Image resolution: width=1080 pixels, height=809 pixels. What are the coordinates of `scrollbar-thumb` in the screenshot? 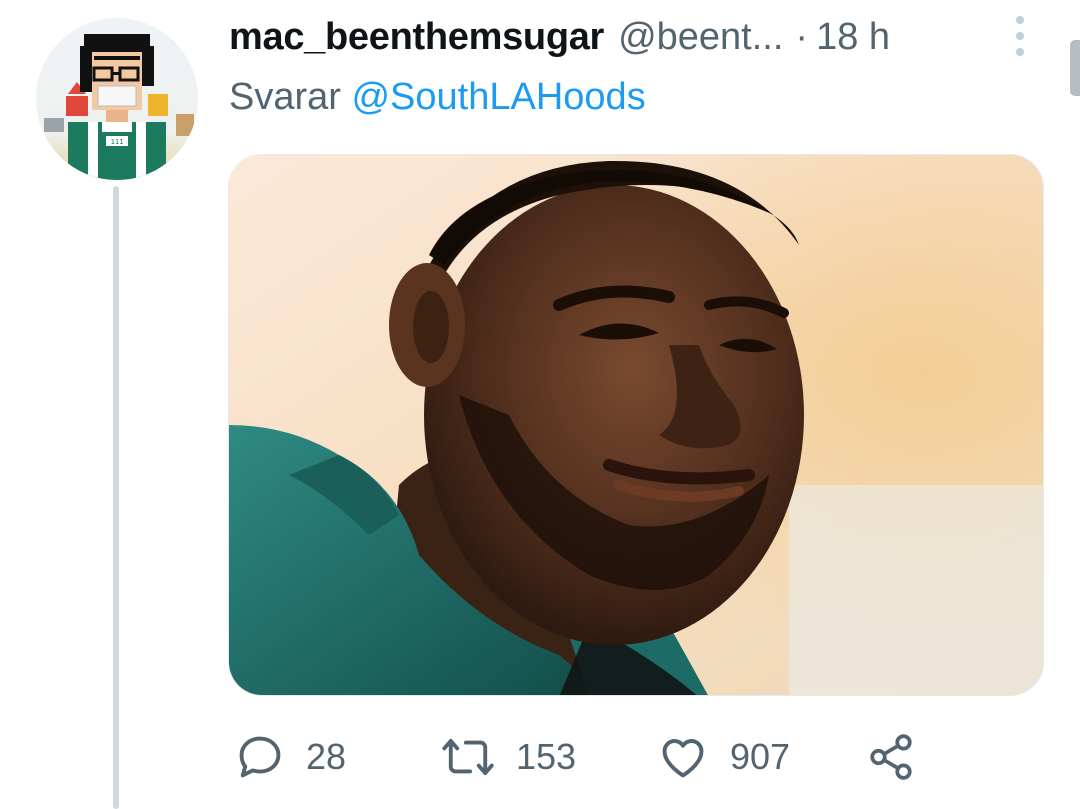 It's located at (1075, 68).